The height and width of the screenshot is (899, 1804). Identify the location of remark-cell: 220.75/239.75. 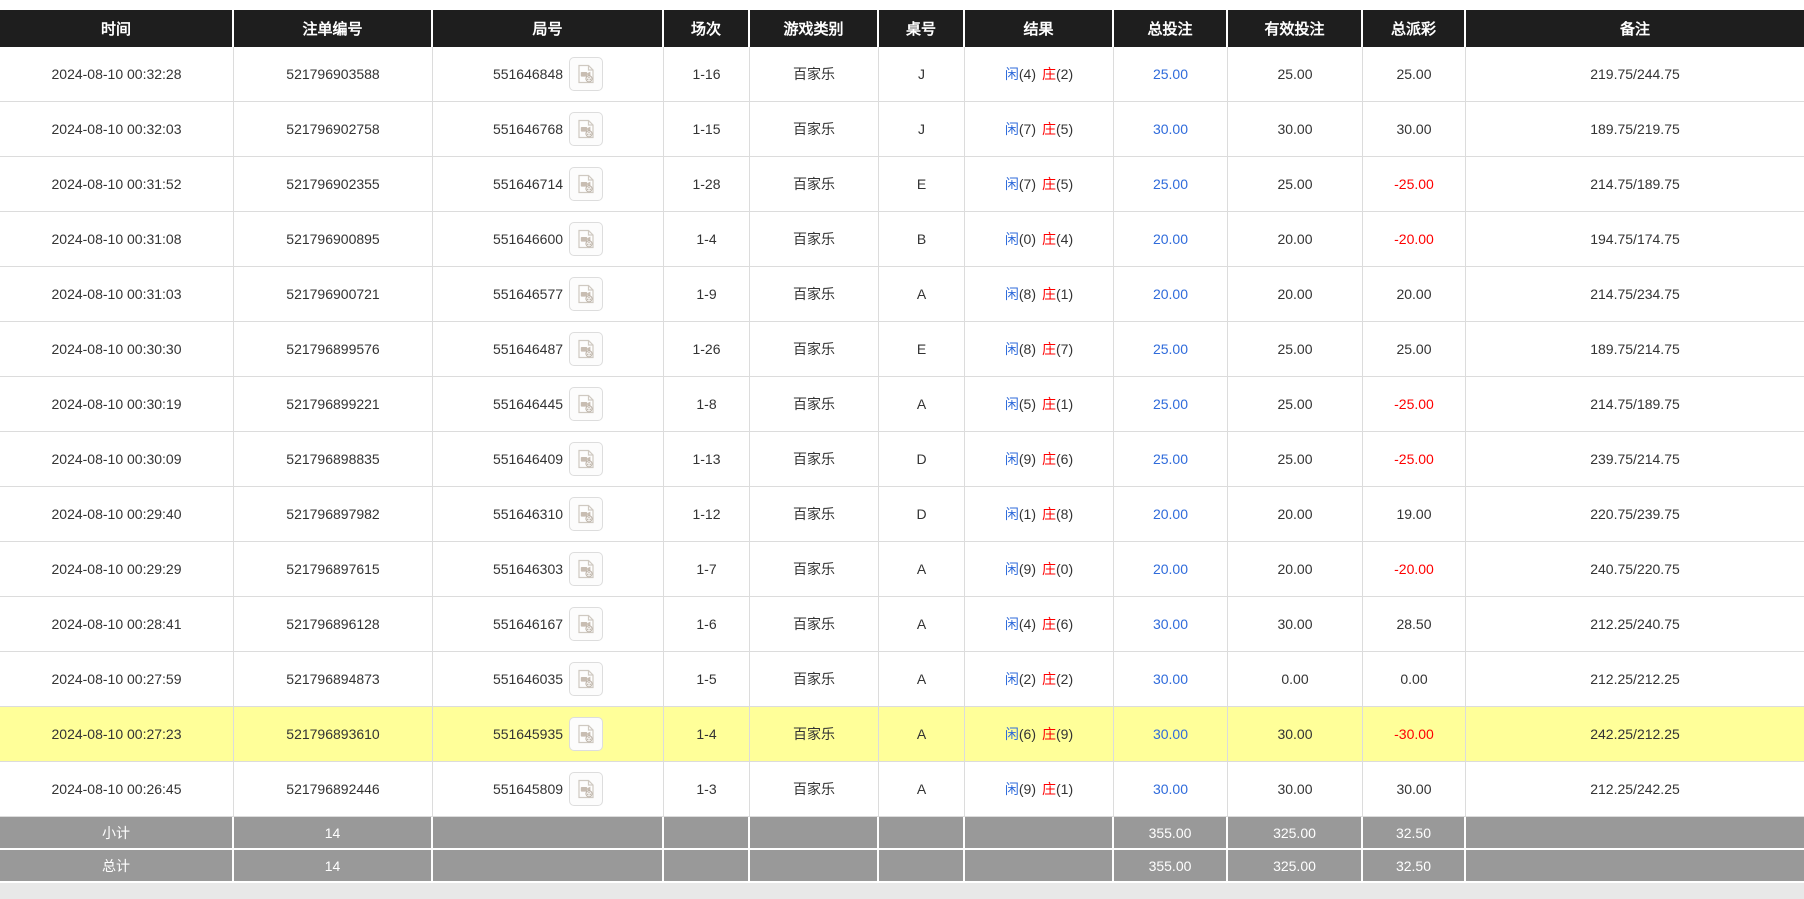
(1635, 514).